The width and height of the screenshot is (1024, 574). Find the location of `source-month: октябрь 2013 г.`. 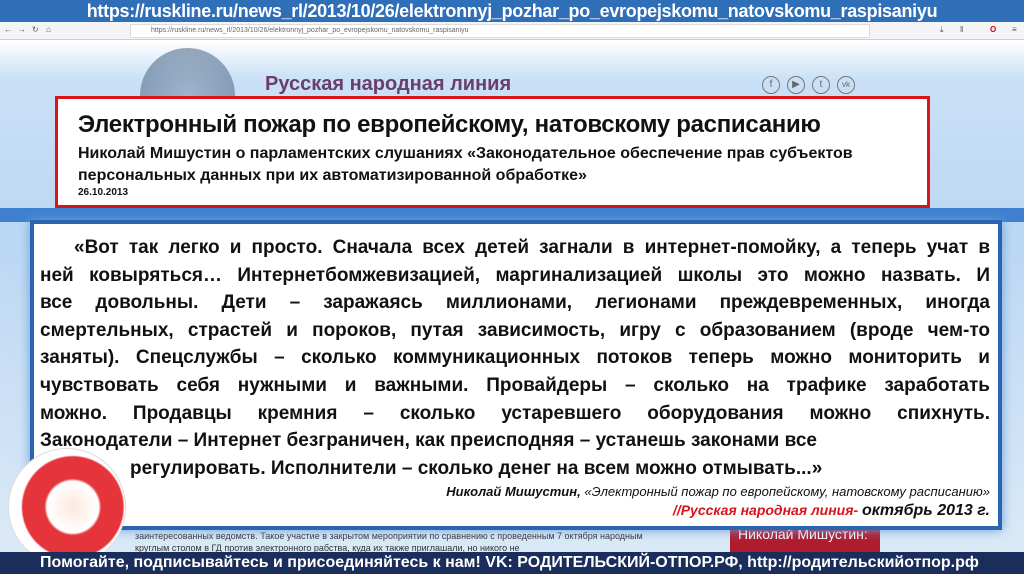

source-month: октябрь 2013 г. is located at coordinates (926, 511).